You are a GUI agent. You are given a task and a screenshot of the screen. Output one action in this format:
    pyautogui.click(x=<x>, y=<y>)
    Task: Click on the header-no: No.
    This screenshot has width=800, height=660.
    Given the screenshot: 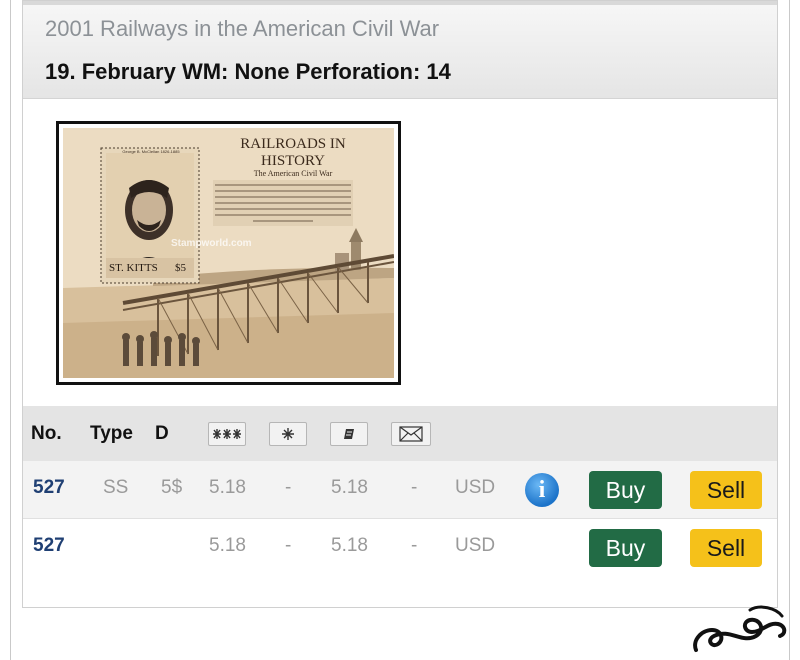 What is the action you would take?
    pyautogui.click(x=46, y=433)
    